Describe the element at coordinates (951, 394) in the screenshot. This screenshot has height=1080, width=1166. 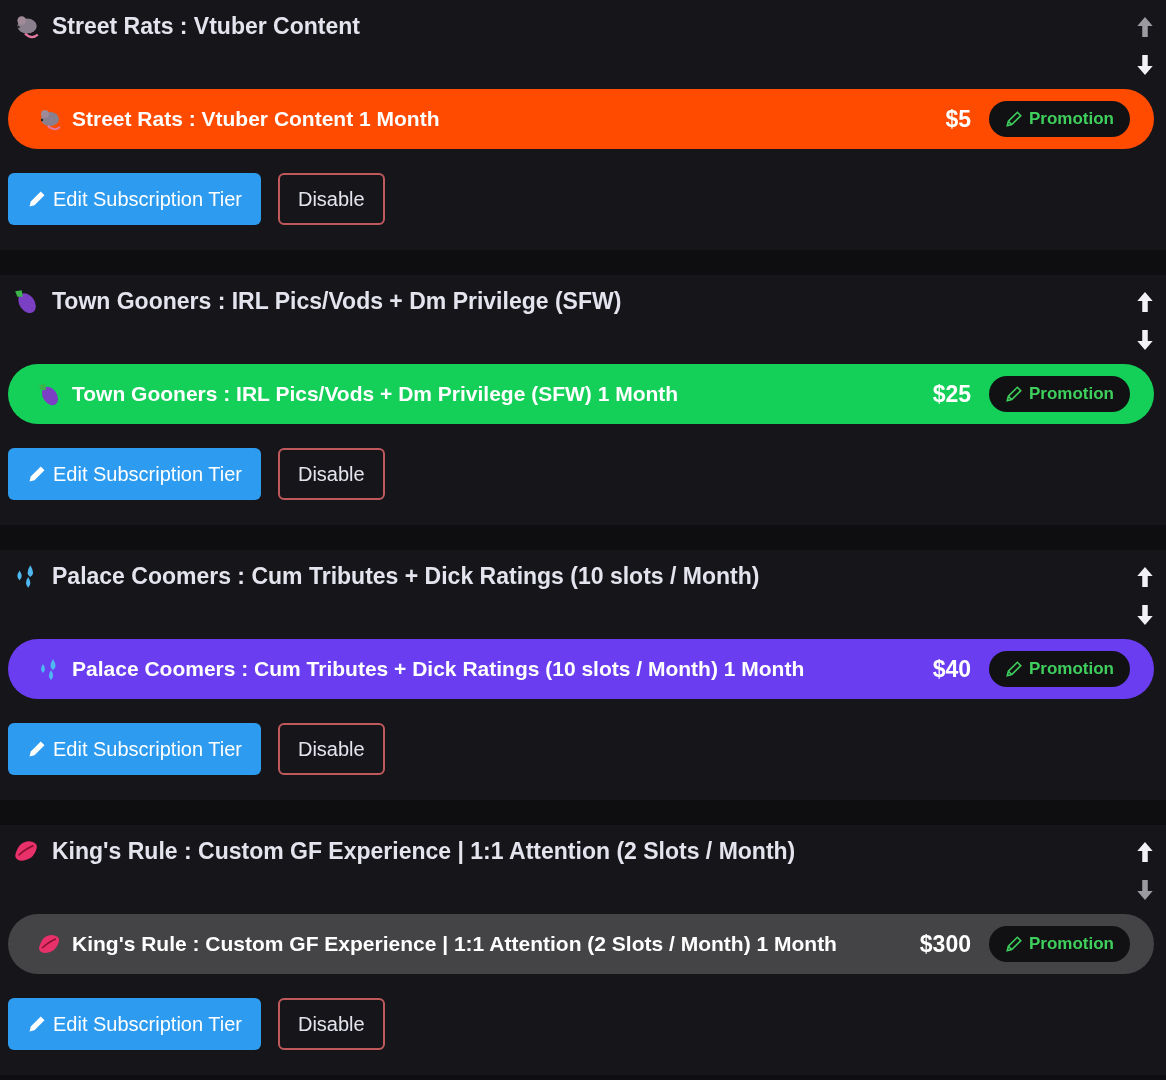
I see `plan-price: $25` at that location.